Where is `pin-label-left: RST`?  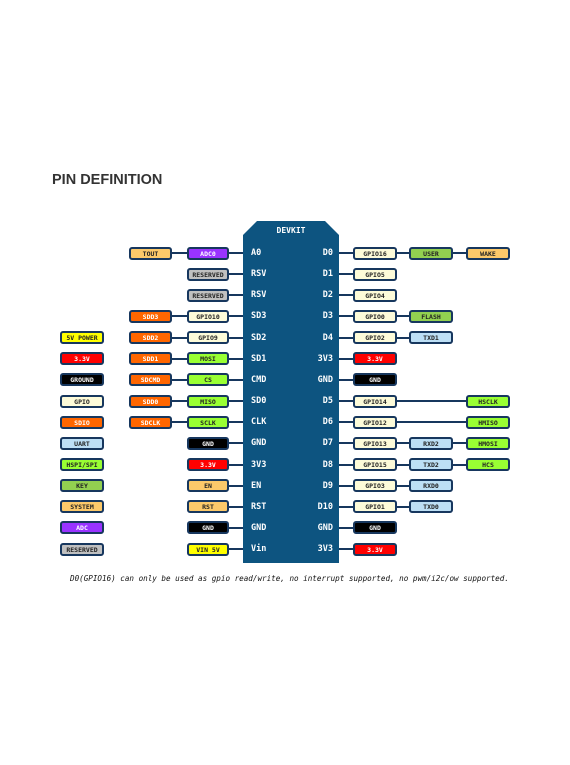
pin-label-left: RST is located at coordinates (259, 506).